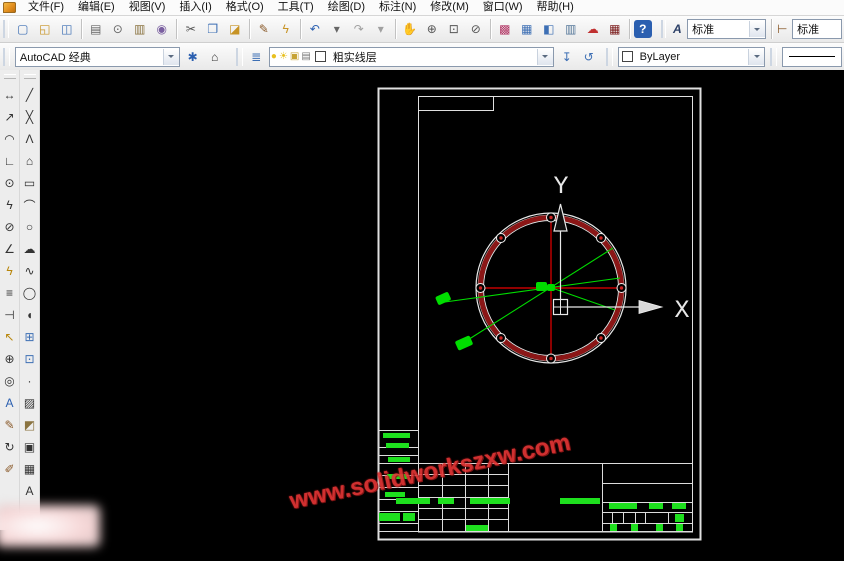 The height and width of the screenshot is (561, 844). What do you see at coordinates (9, 183) in the screenshot?
I see `radius-dimension-button: ⊙` at bounding box center [9, 183].